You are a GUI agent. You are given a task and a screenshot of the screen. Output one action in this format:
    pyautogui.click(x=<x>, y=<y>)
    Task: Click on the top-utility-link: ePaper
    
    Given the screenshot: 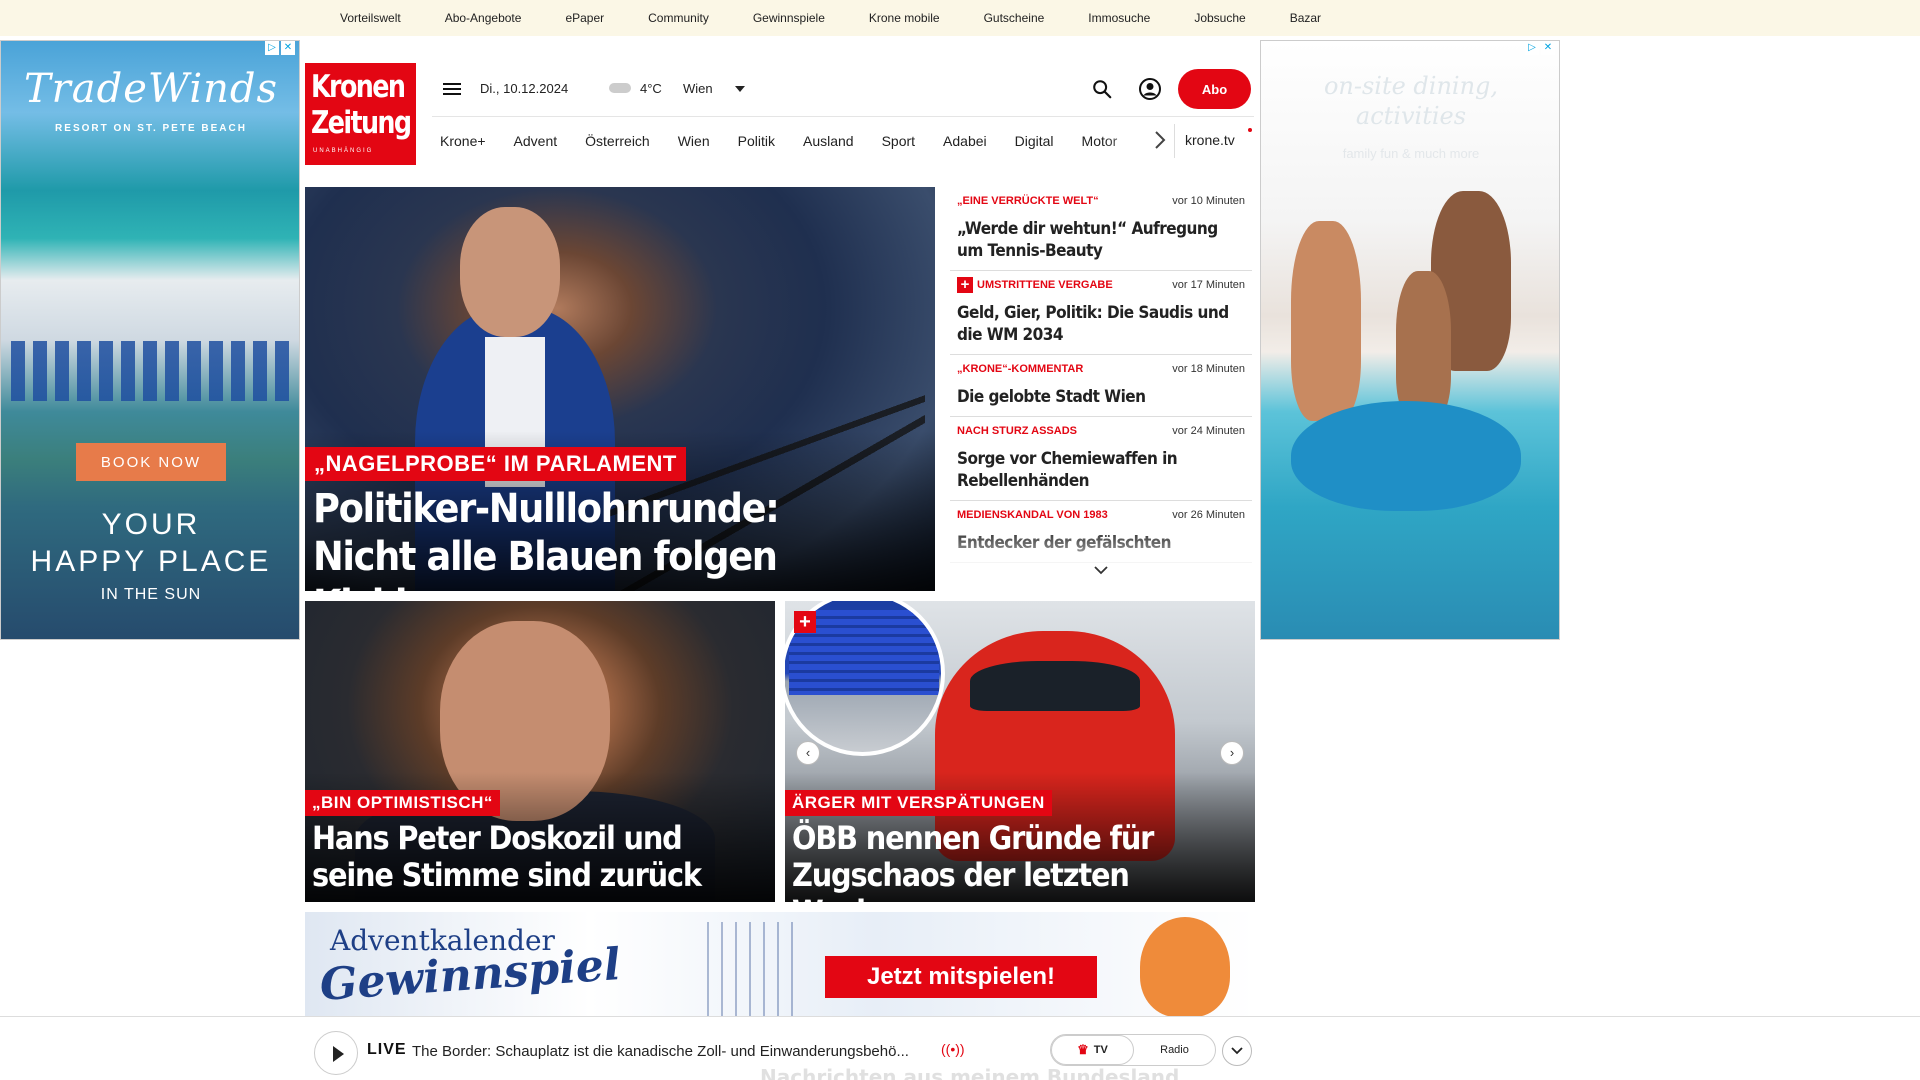 What is the action you would take?
    pyautogui.click(x=584, y=18)
    